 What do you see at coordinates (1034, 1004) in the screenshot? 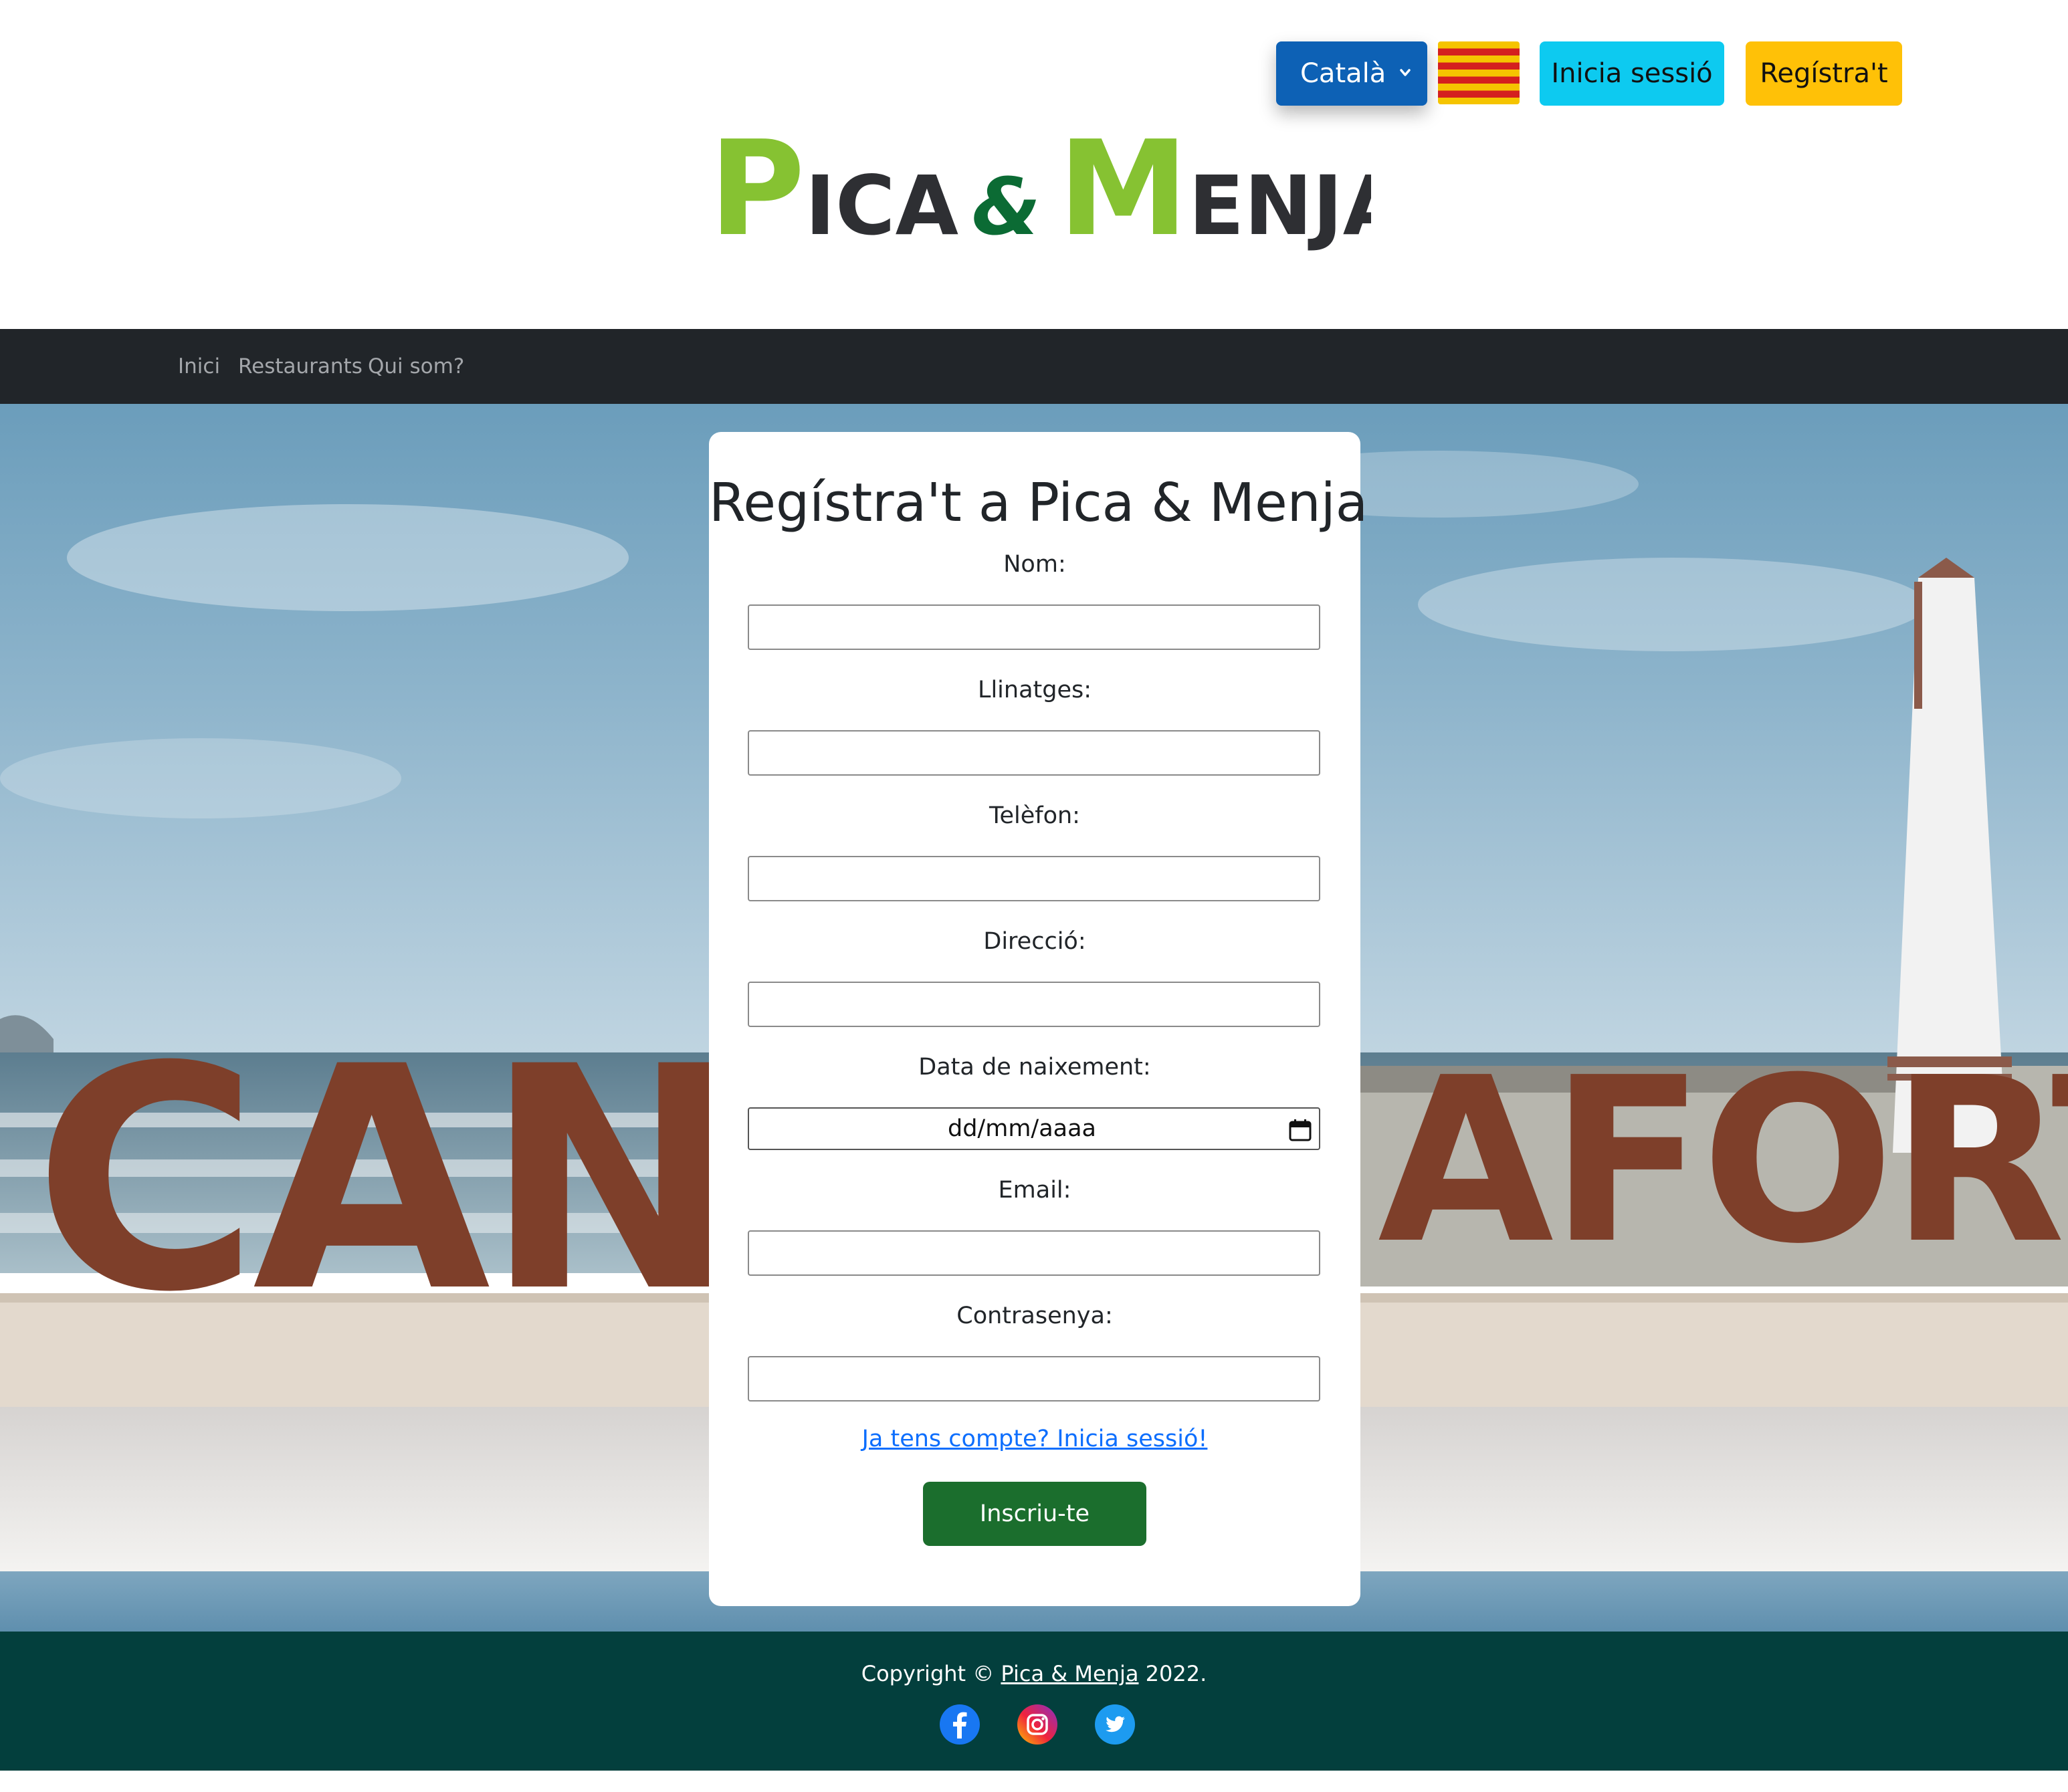
I see `direccio-input` at bounding box center [1034, 1004].